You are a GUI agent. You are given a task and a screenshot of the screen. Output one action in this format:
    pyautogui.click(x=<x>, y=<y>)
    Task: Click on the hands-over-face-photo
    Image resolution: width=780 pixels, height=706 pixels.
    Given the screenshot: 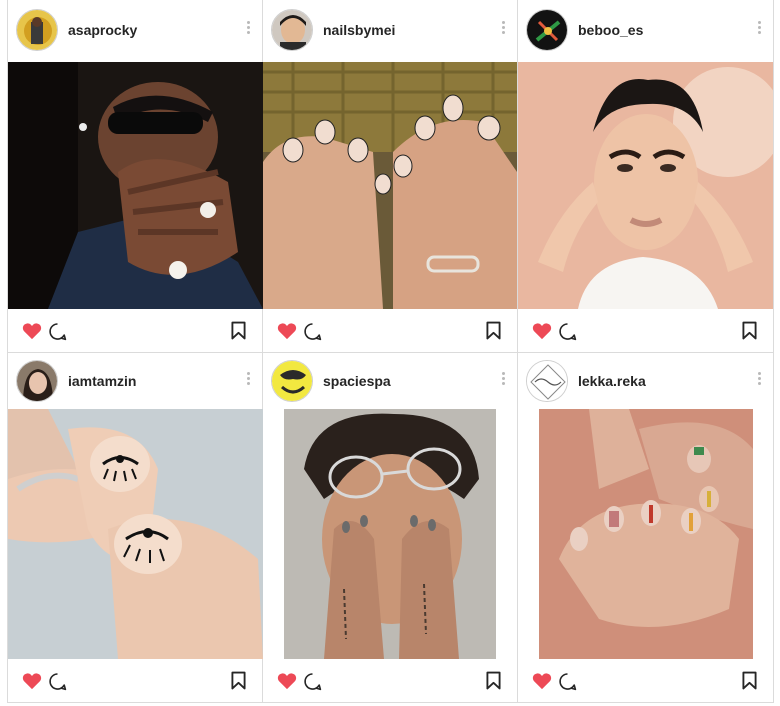 What is the action you would take?
    pyautogui.click(x=135, y=185)
    